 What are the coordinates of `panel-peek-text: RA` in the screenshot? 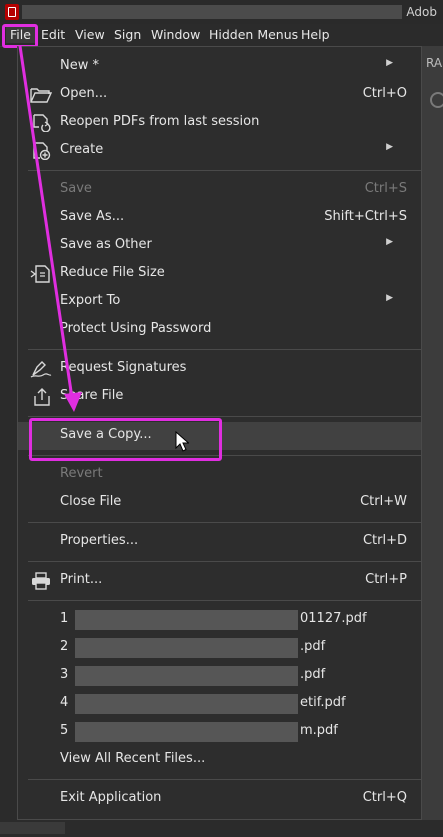 It's located at (434, 63).